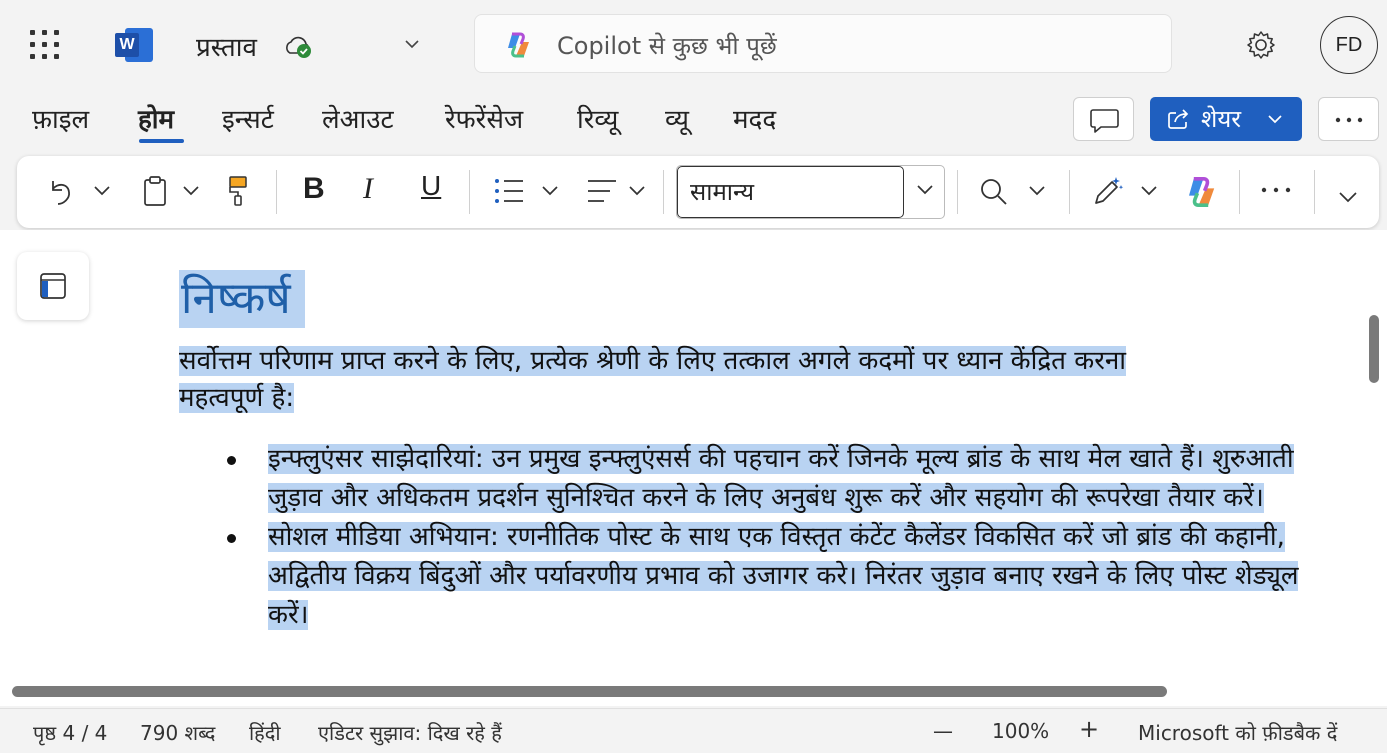 The image size is (1387, 753). I want to click on undo-icon, so click(60, 192).